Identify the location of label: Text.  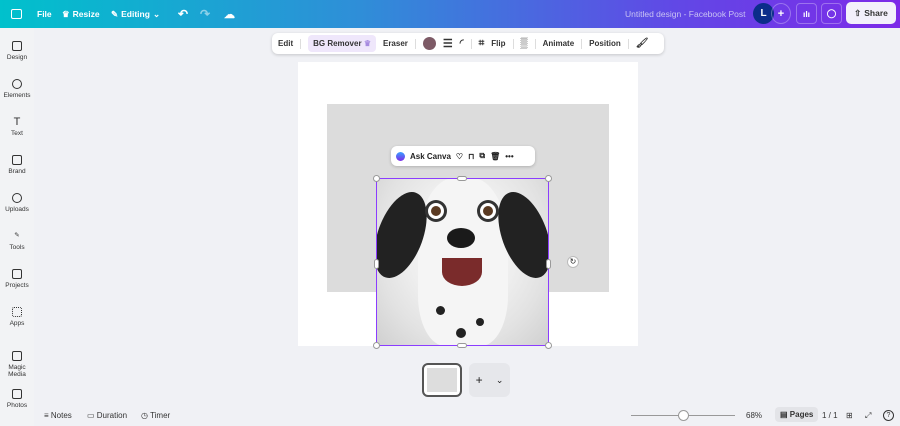
(17, 133).